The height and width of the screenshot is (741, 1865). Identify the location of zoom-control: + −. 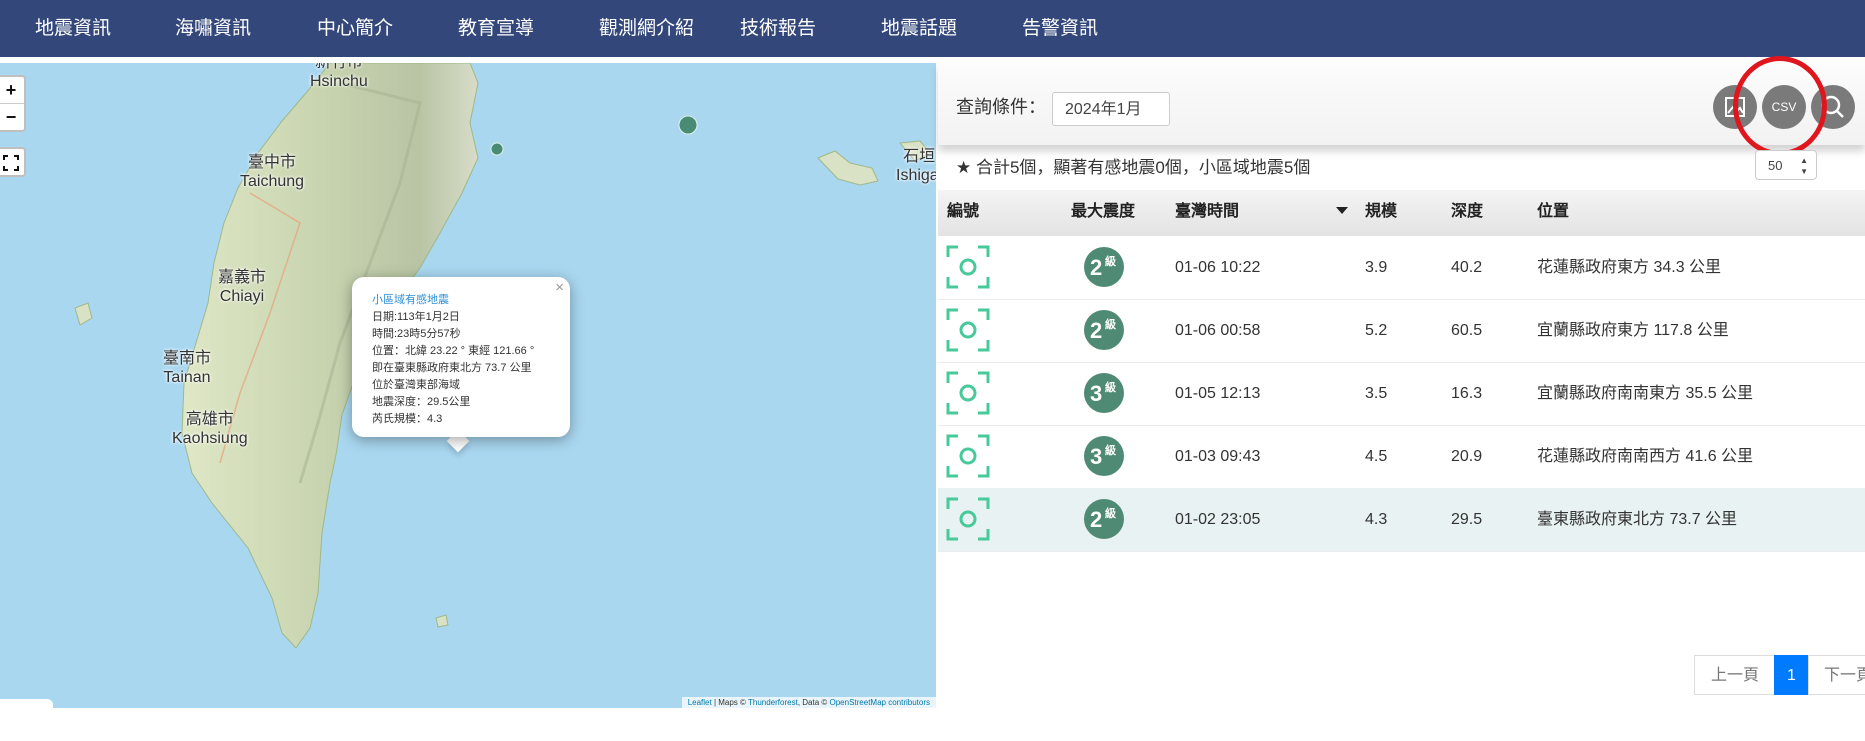
(13, 103).